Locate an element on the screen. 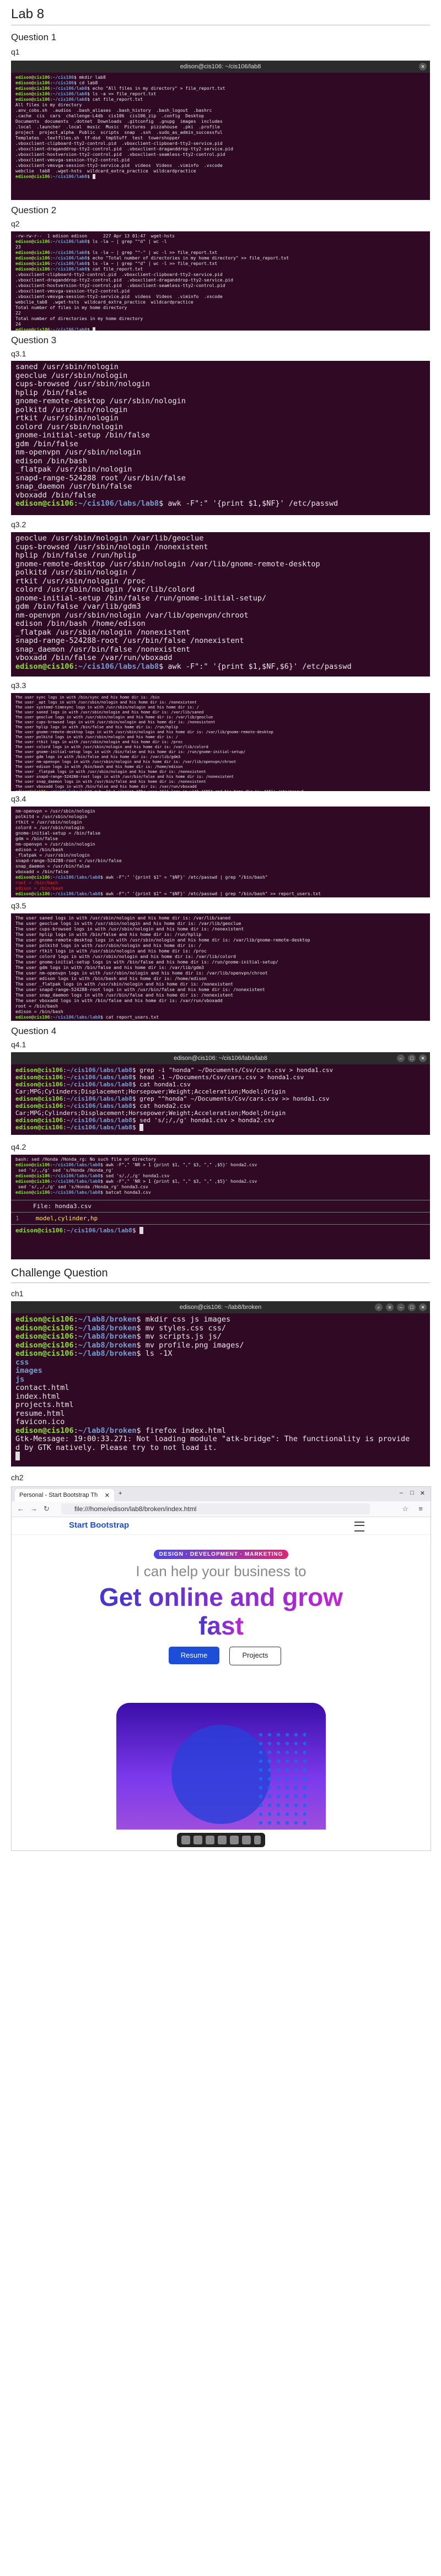  prompt-command: $ sed 's/;/,/g' honda1.csv > honda2.csv is located at coordinates (204, 1120).